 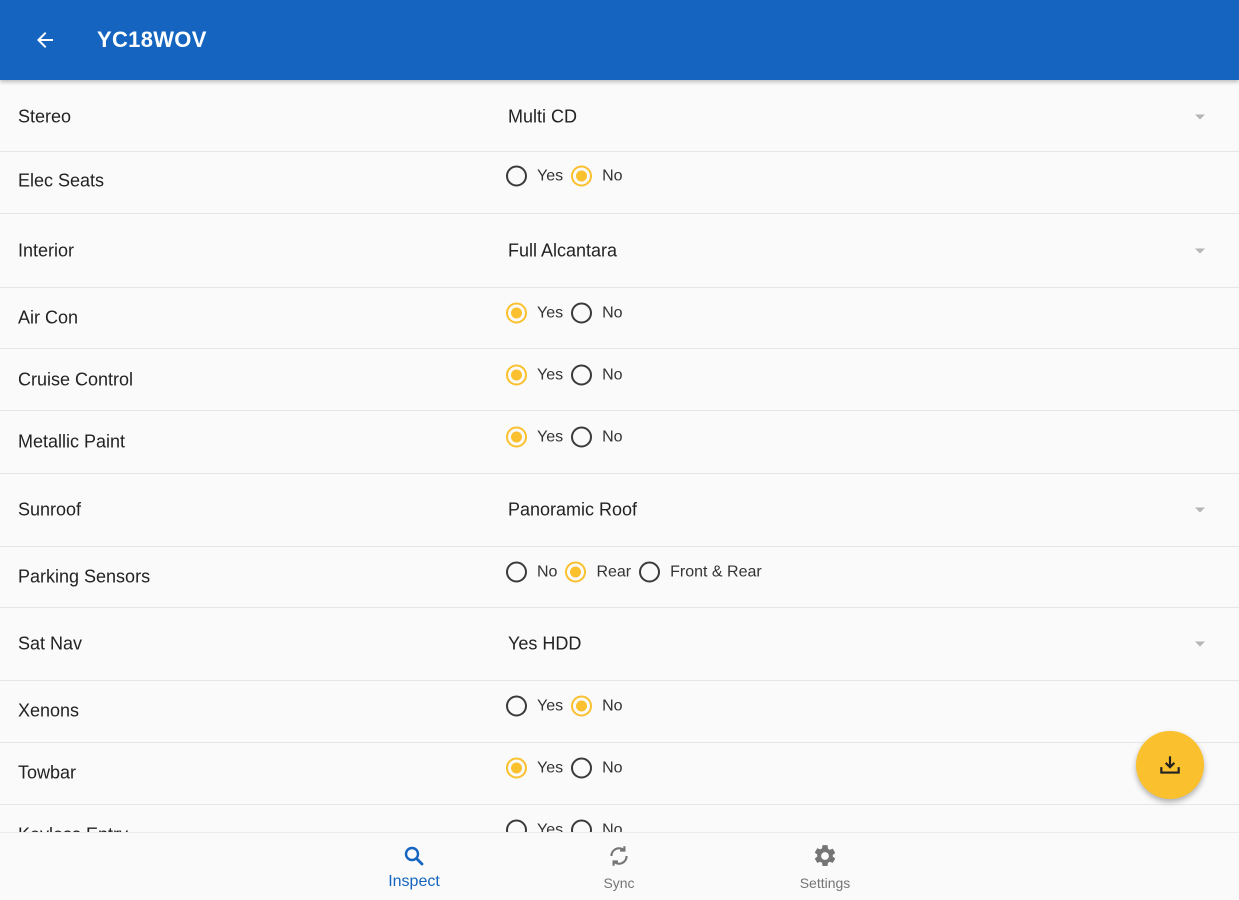 I want to click on download-fab-button, so click(x=1170, y=765).